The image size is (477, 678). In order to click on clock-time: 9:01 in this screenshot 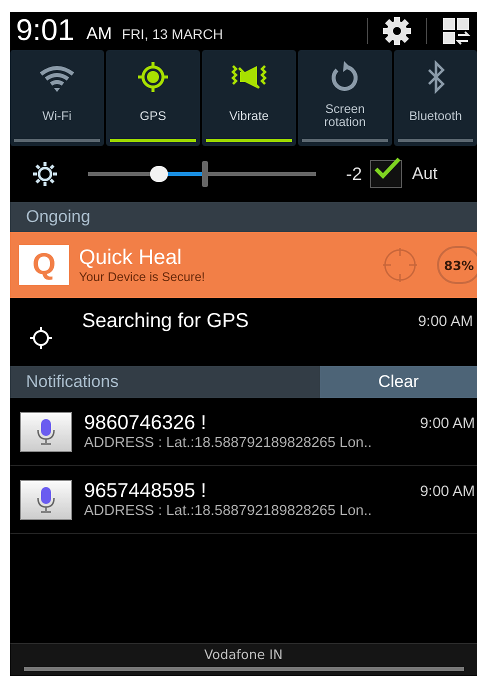, I will do `click(45, 31)`.